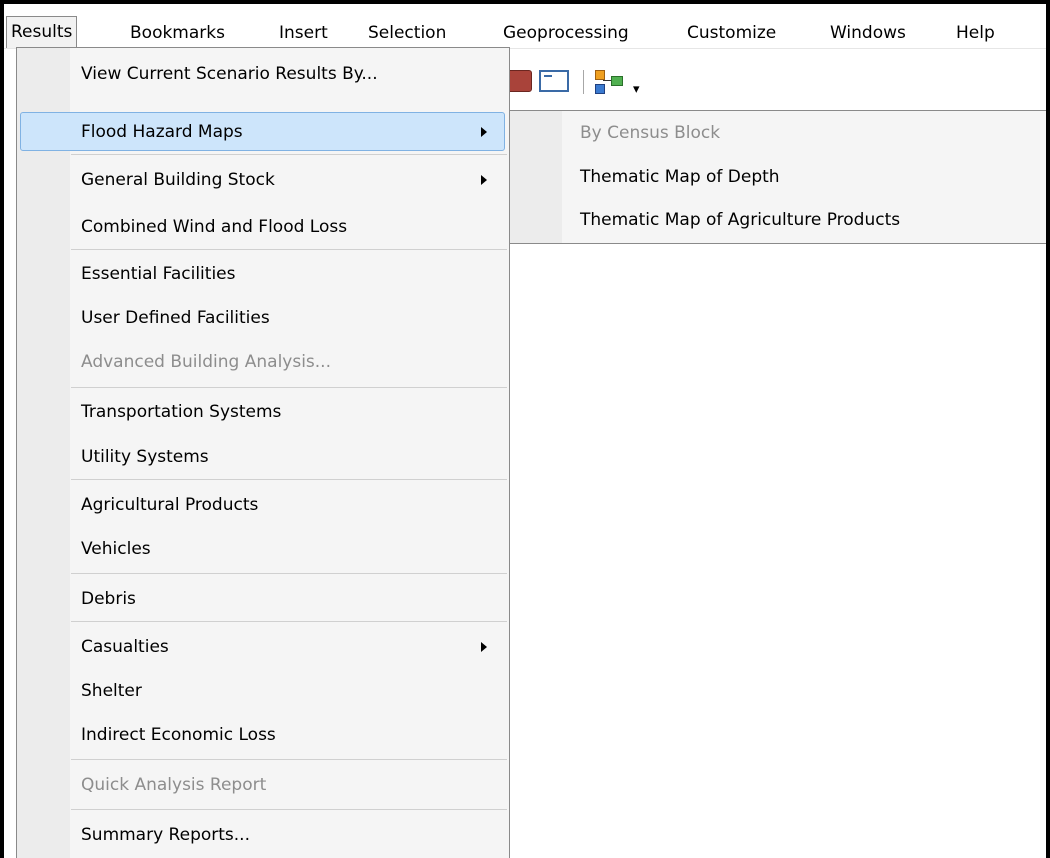  What do you see at coordinates (174, 785) in the screenshot?
I see `menu-item-label: Quick Analysis Report` at bounding box center [174, 785].